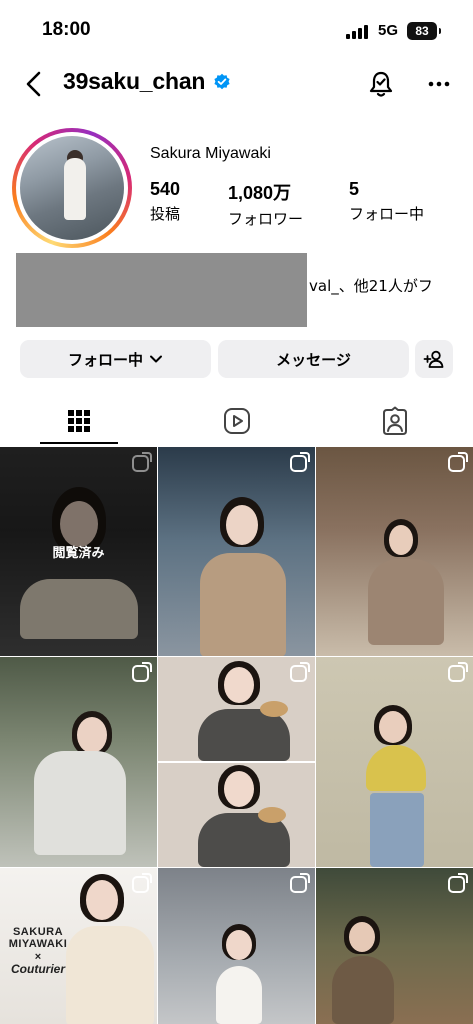 The height and width of the screenshot is (1024, 473). Describe the element at coordinates (165, 214) in the screenshot. I see `stat-label: 投稿` at that location.